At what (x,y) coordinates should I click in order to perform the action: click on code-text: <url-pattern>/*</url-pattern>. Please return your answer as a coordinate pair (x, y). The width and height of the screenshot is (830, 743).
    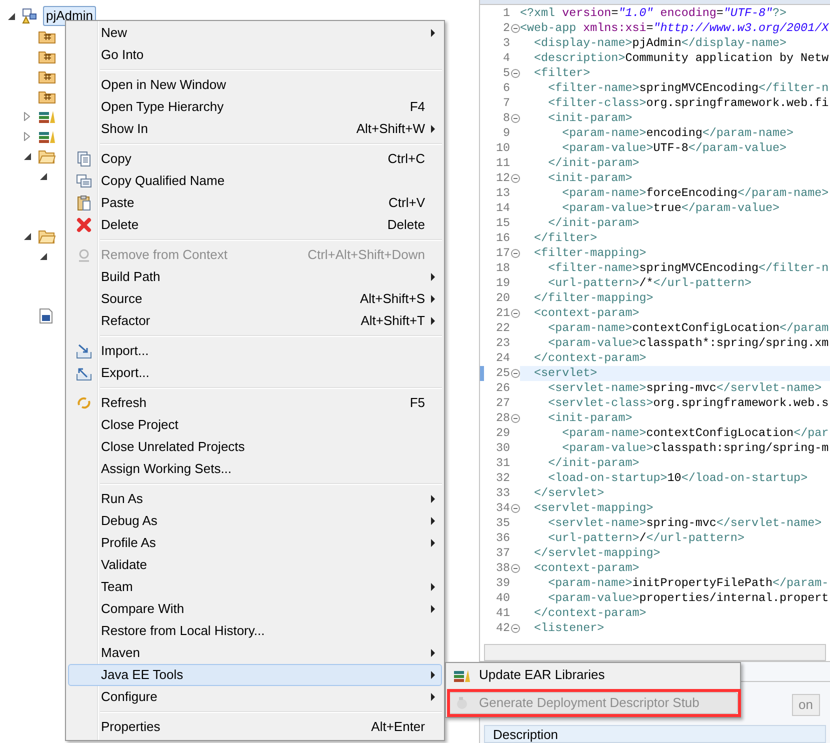
    Looking at the image, I should click on (649, 283).